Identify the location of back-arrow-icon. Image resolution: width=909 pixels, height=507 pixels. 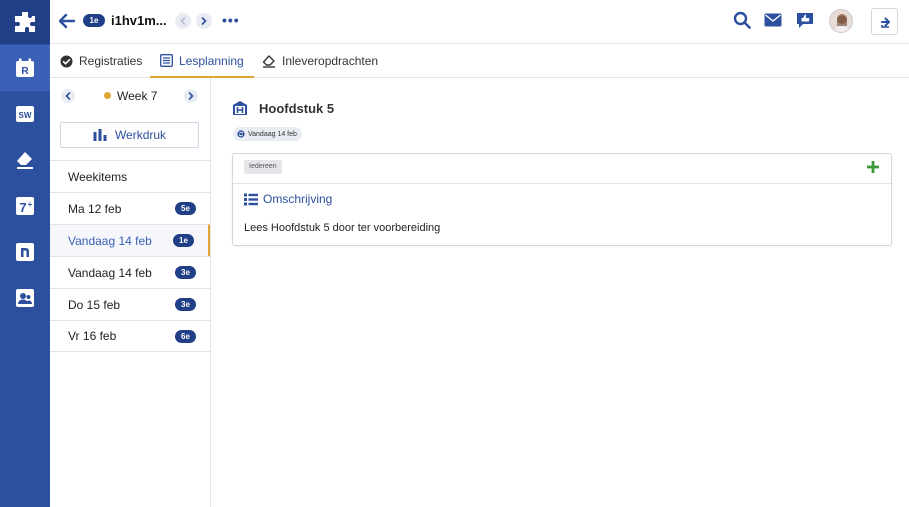
(67, 21).